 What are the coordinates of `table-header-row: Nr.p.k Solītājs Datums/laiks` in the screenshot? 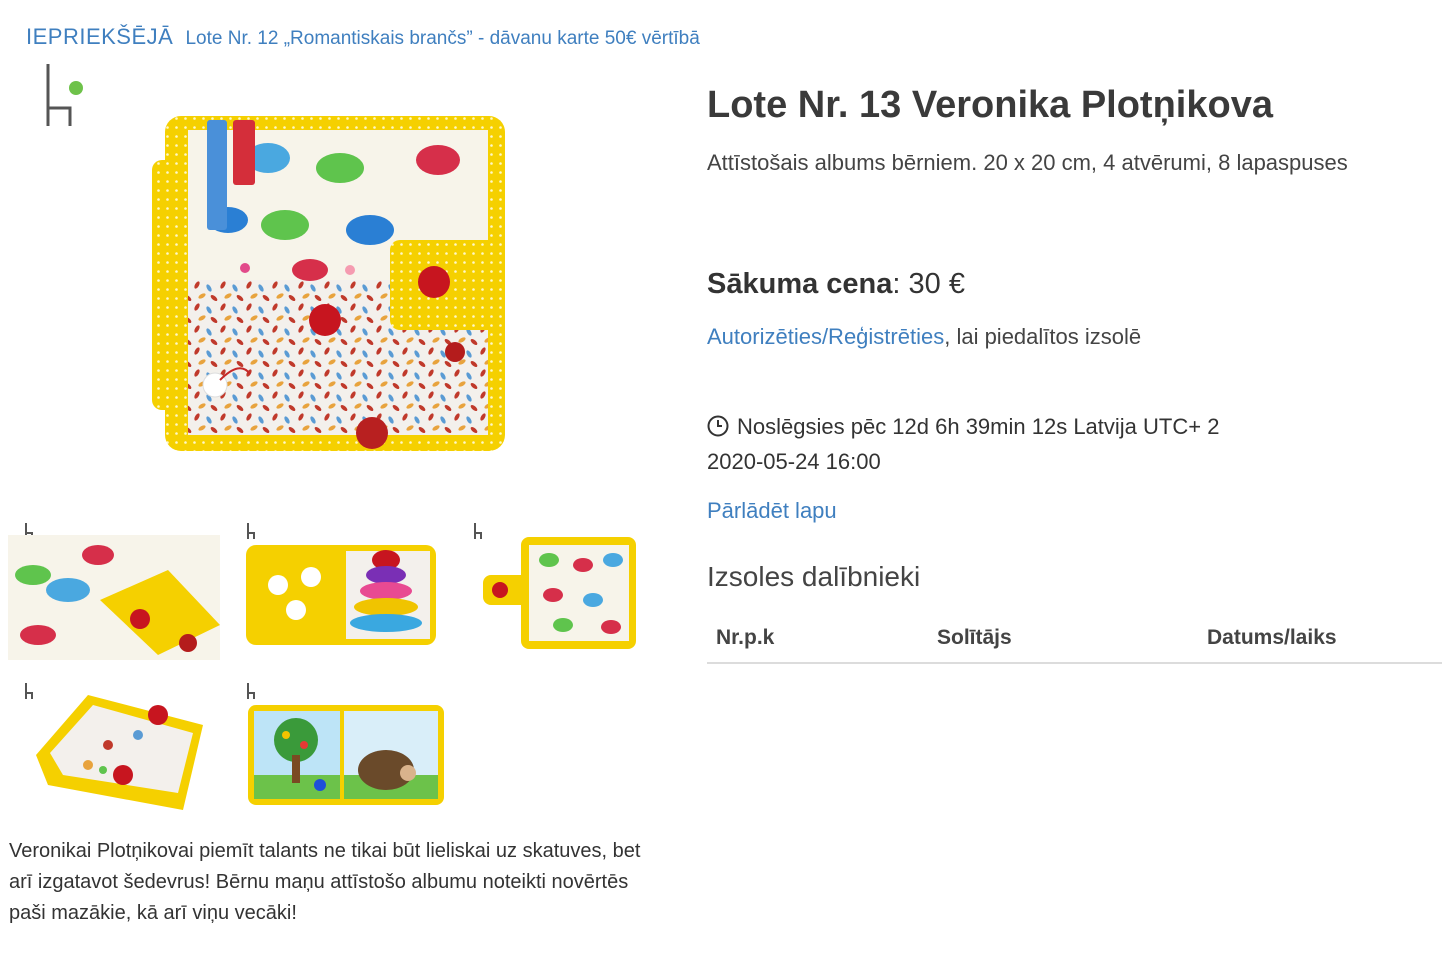 It's located at (1074, 643).